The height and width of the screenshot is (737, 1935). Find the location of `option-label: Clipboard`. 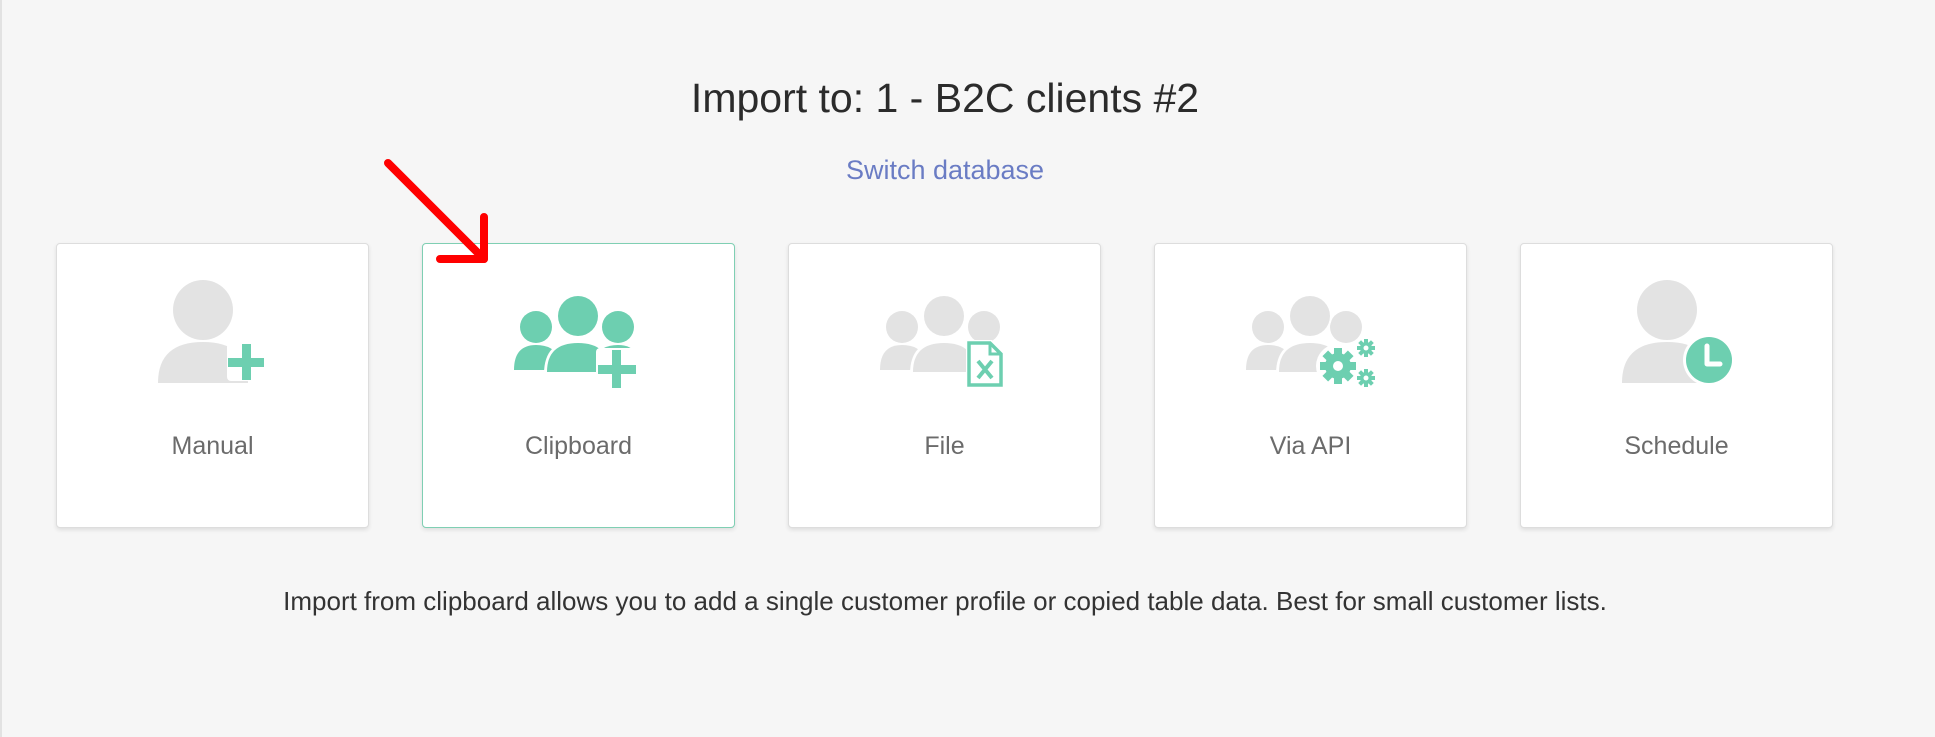

option-label: Clipboard is located at coordinates (578, 446).